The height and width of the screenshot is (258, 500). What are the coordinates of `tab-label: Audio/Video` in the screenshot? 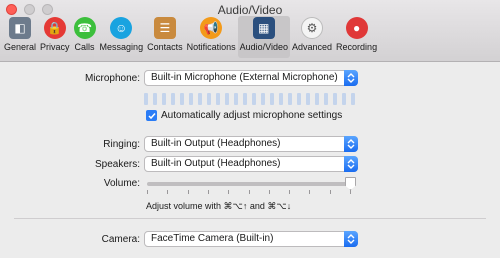 It's located at (264, 47).